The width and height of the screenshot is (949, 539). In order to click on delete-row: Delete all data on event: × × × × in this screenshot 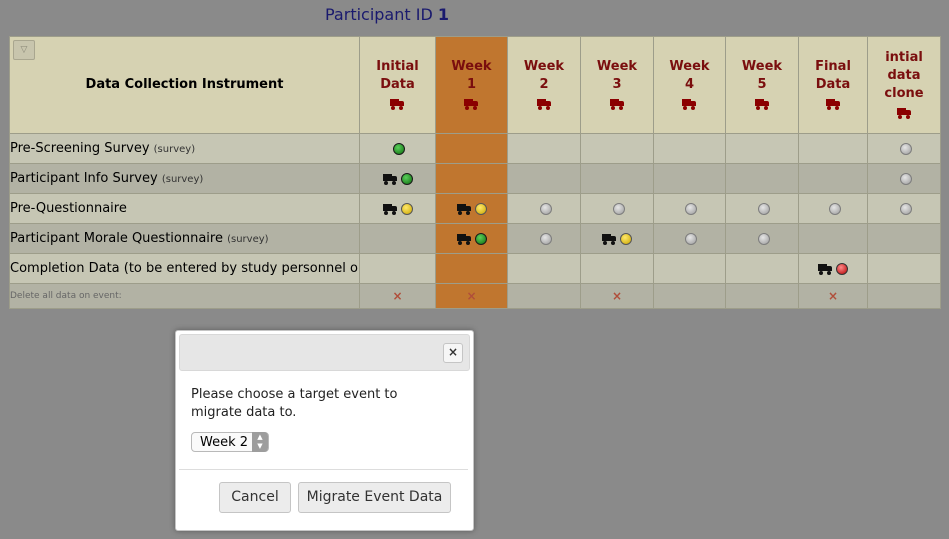, I will do `click(475, 296)`.